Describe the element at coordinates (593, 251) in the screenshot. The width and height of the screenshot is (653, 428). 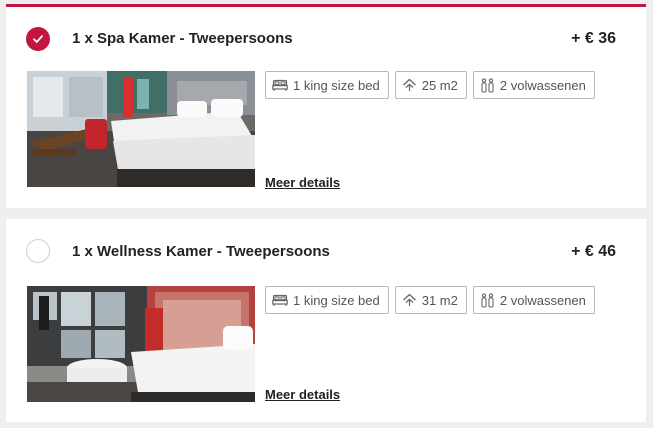
I see `room-price: + € 46` at that location.